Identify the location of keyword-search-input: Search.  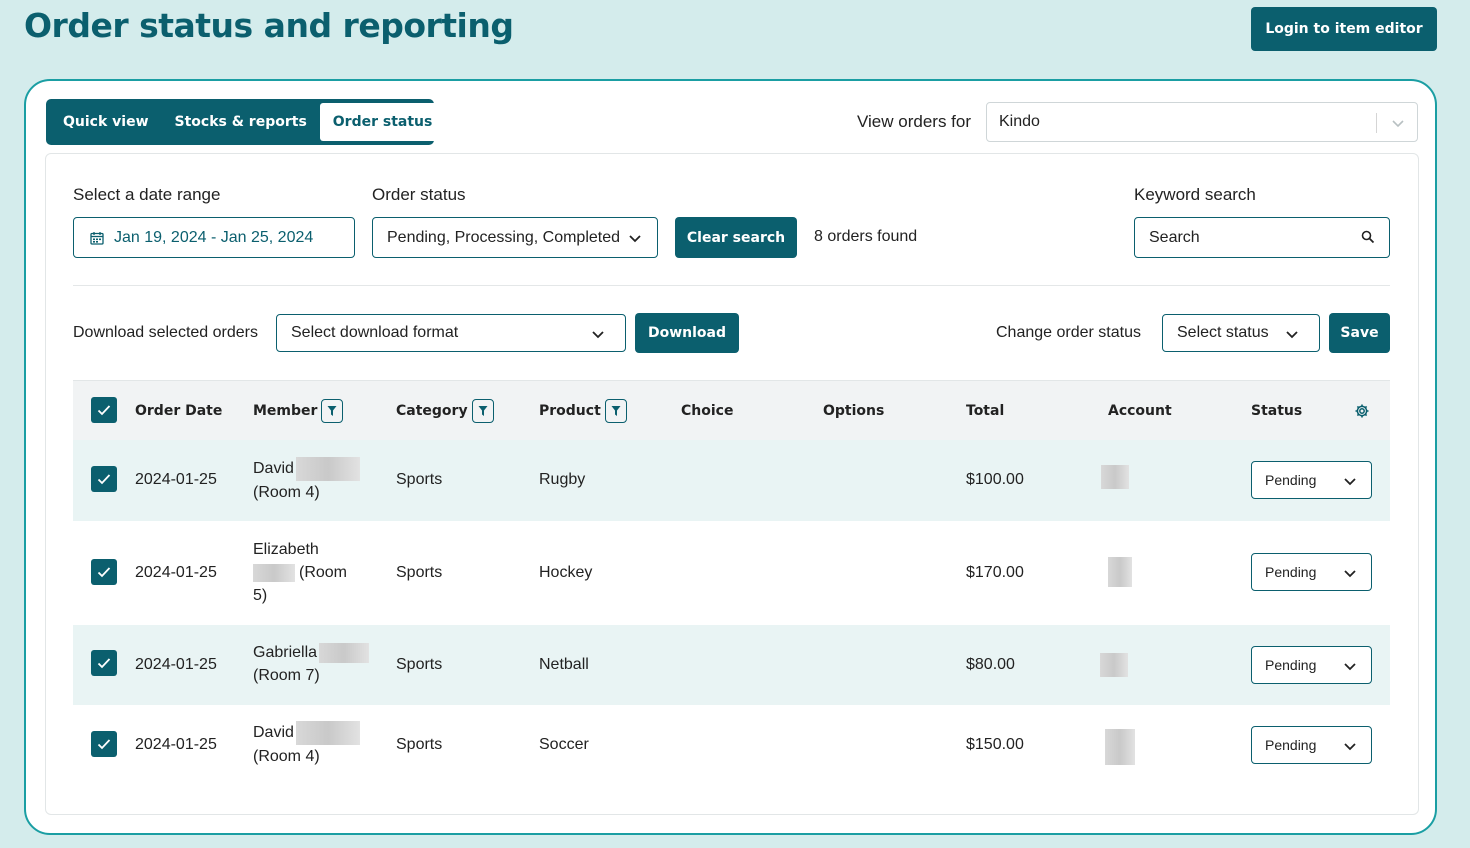
(1262, 237).